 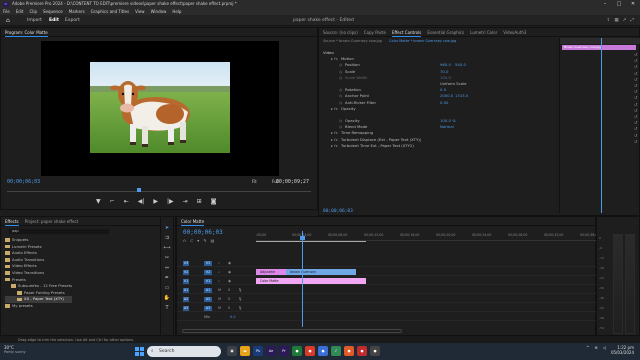 I want to click on program-timecode: 00;00;06;03, so click(x=23, y=182).